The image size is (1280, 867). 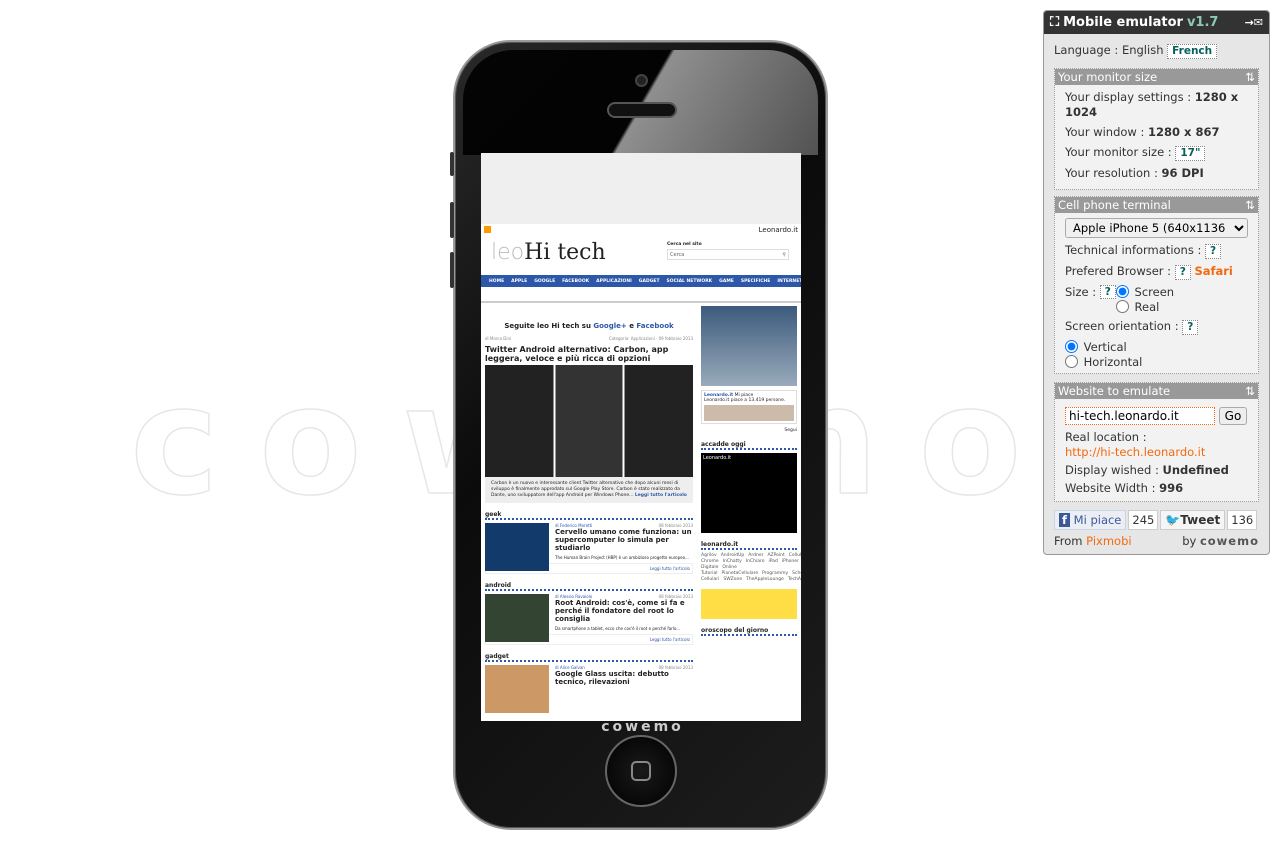 I want to click on network-link: Ardner, so click(x=755, y=555).